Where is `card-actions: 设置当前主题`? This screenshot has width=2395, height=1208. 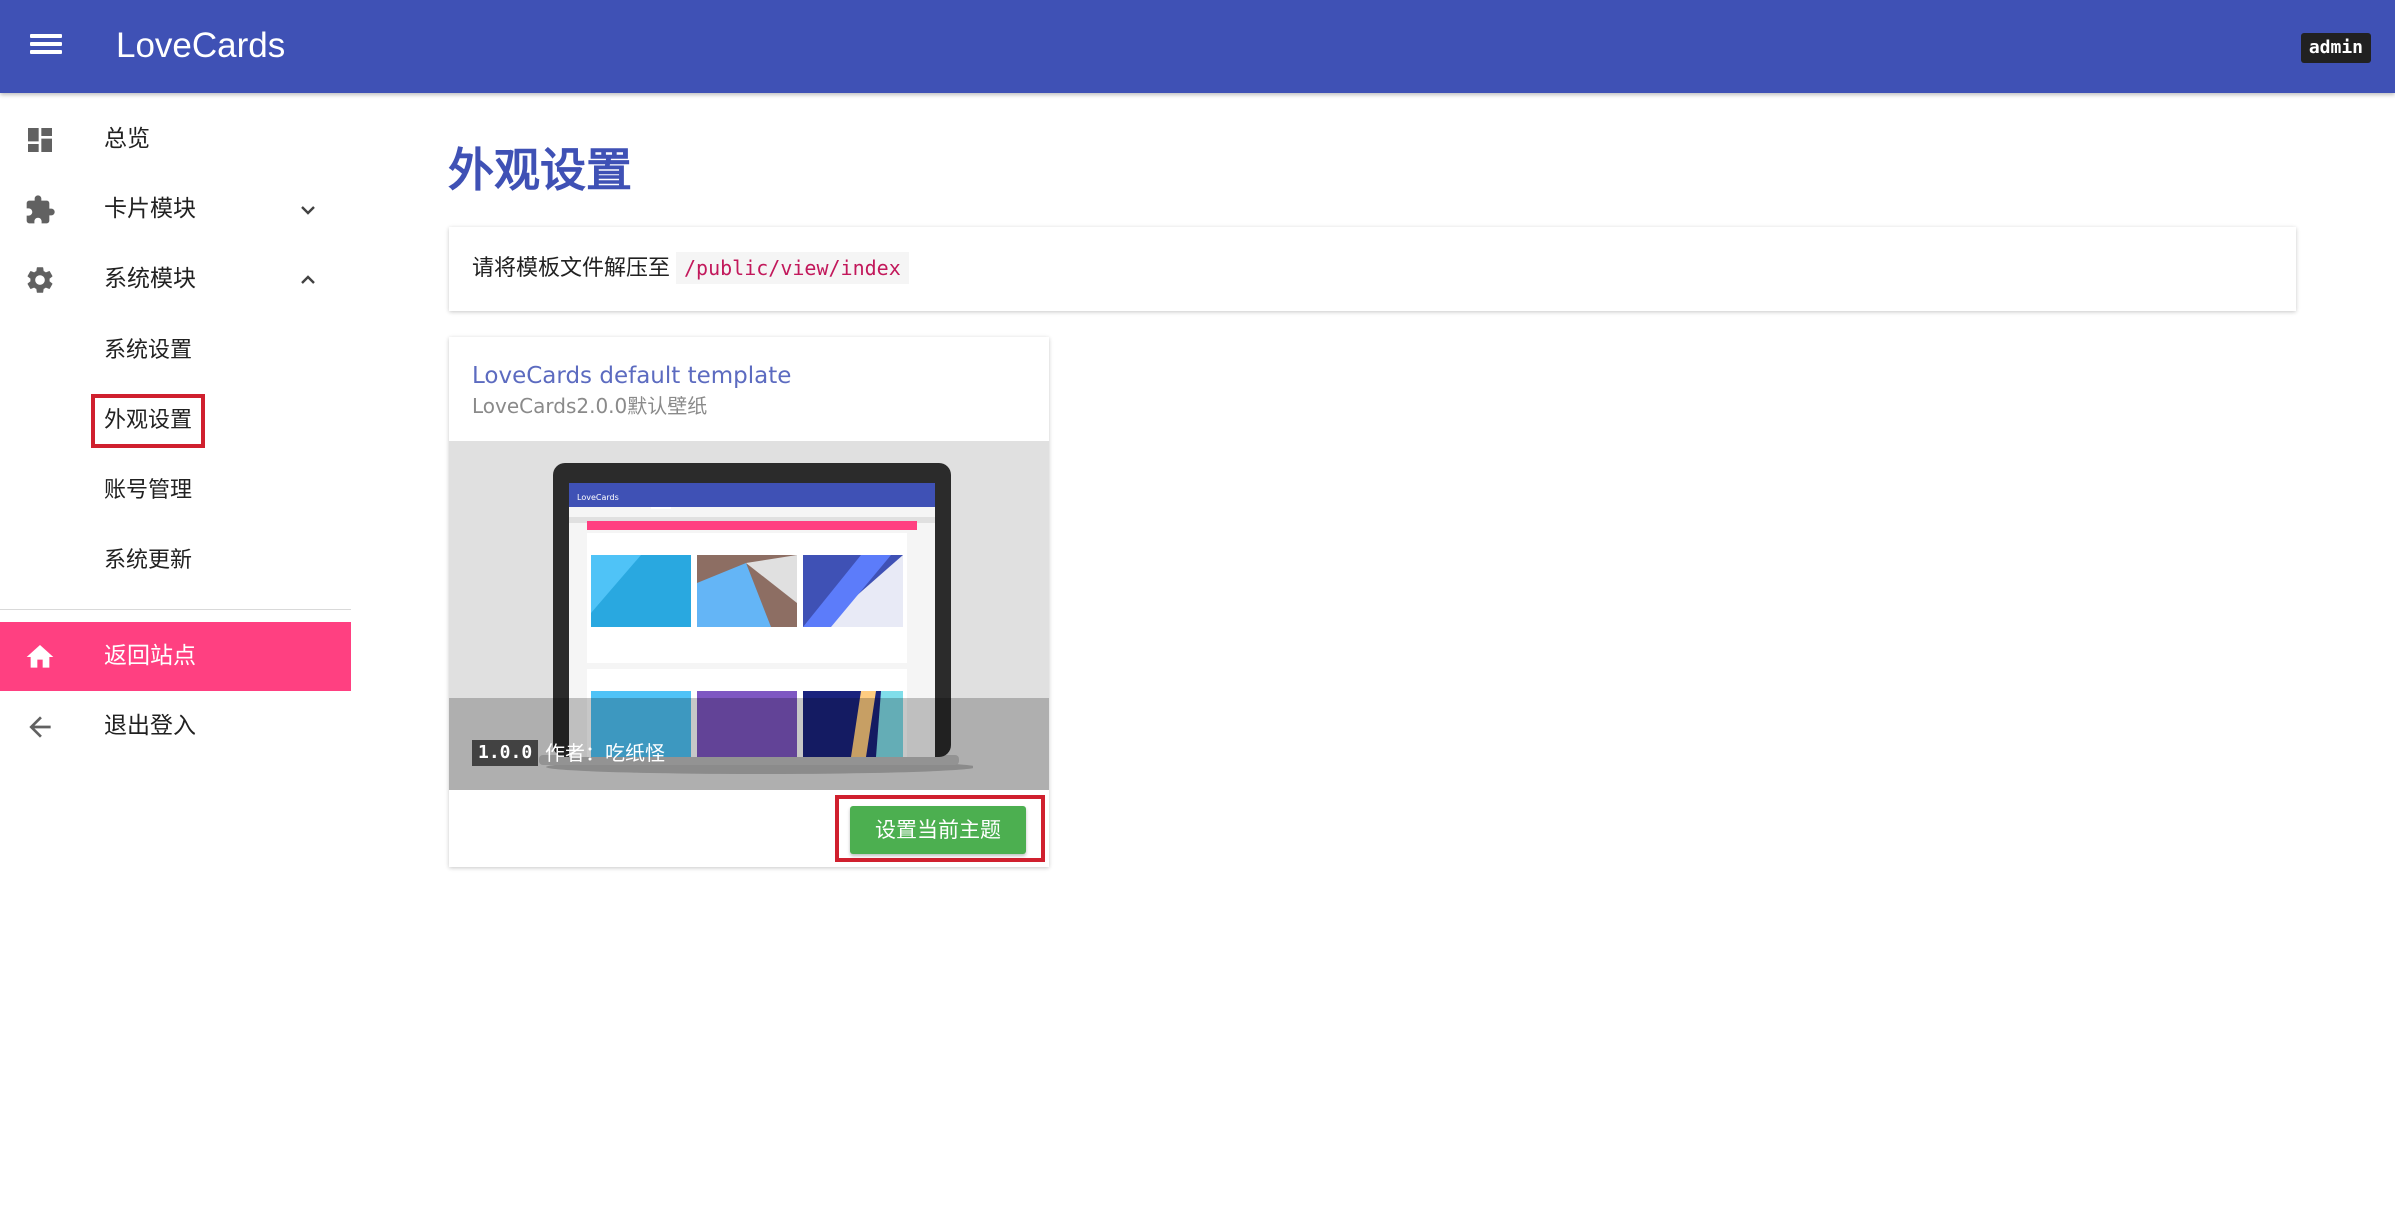
card-actions: 设置当前主题 is located at coordinates (749, 828).